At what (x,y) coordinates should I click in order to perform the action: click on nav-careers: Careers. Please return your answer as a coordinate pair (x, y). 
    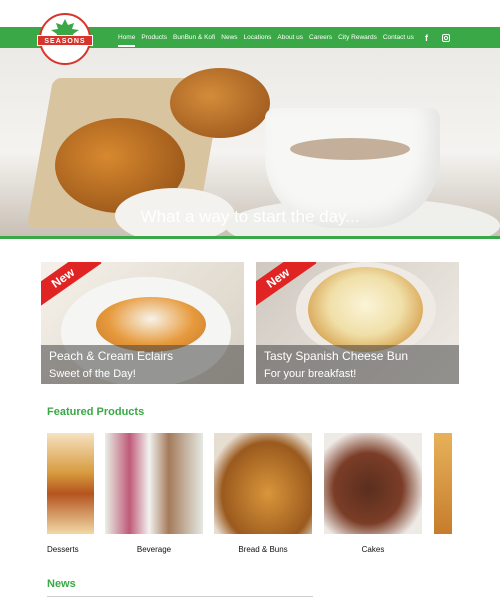
    Looking at the image, I should click on (320, 37).